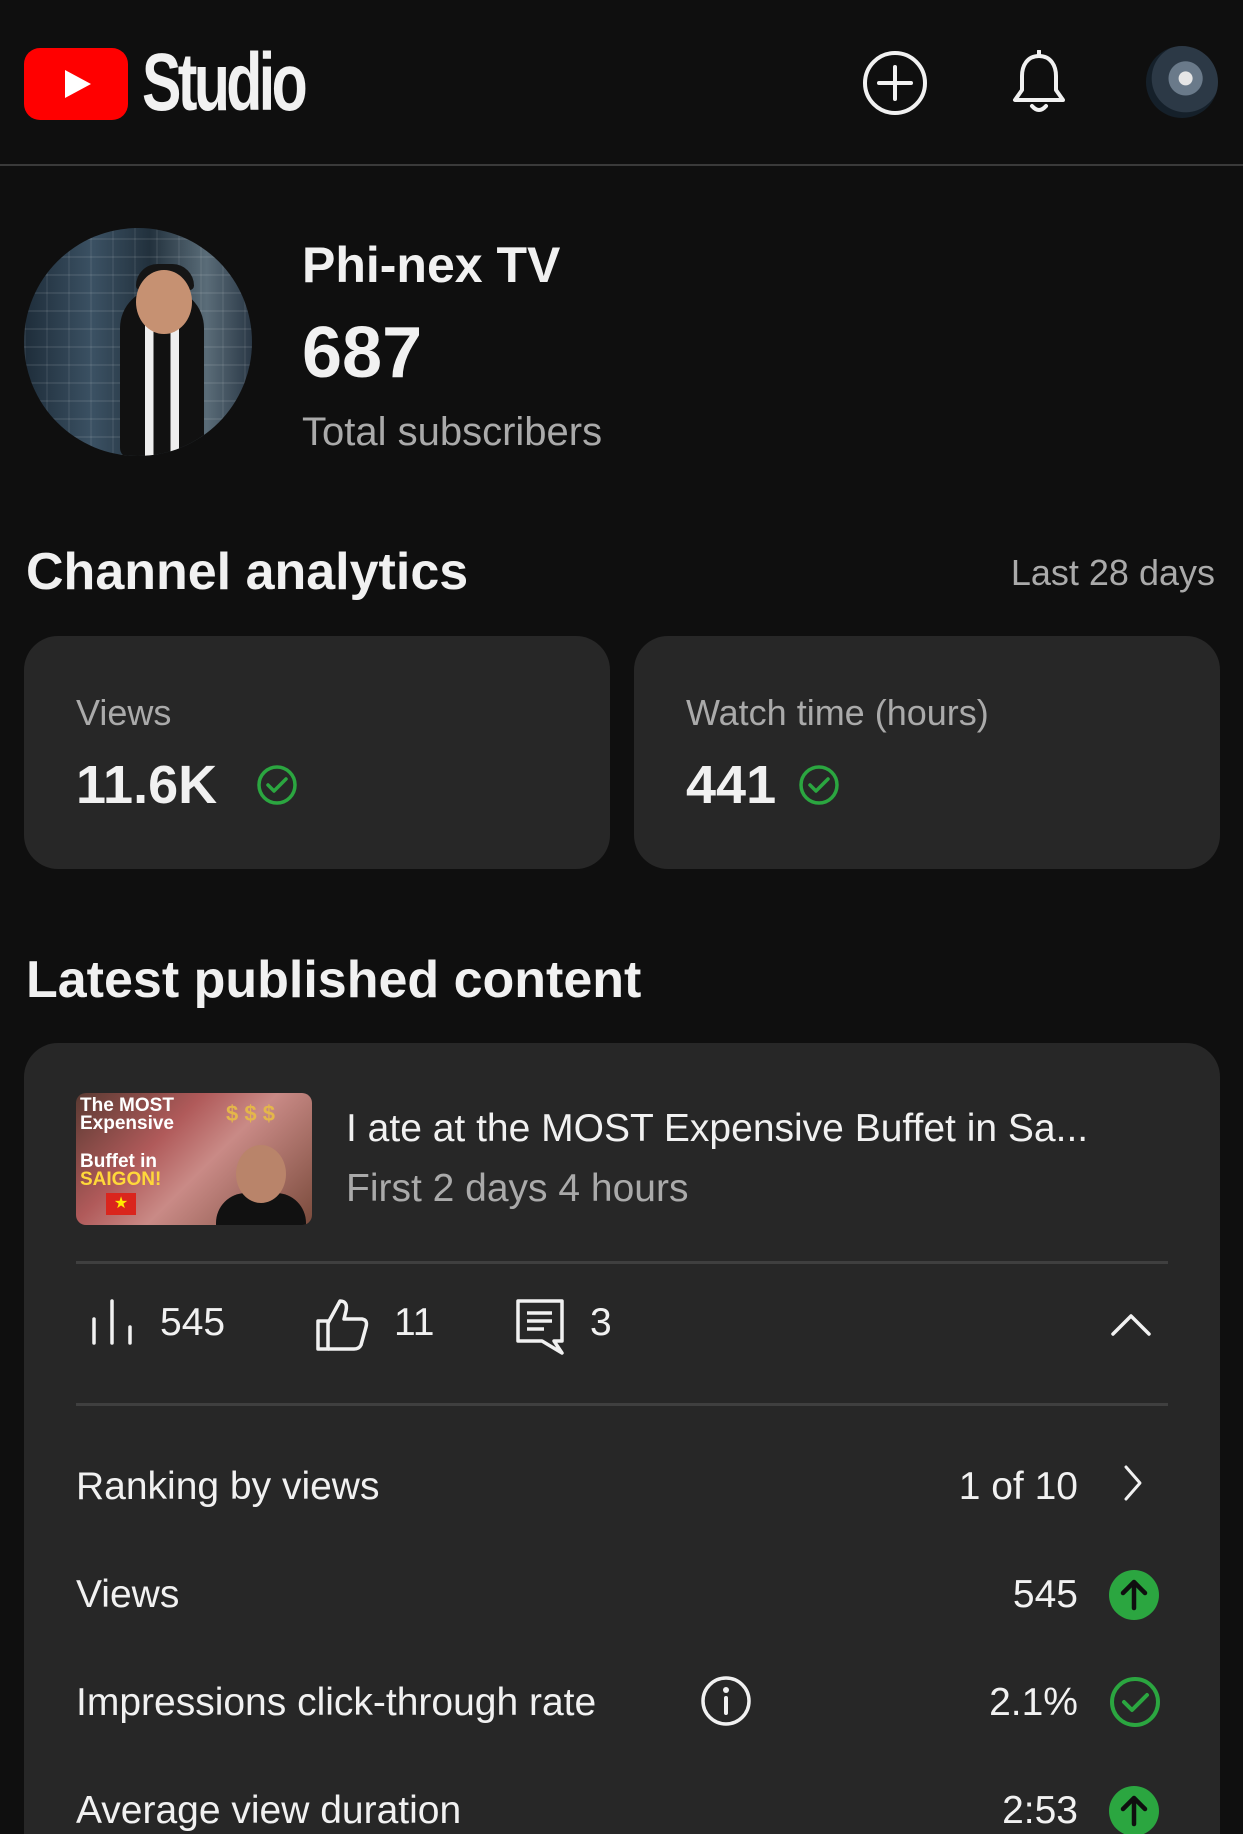 Image resolution: width=1243 pixels, height=1834 pixels. I want to click on likes-count: 11, so click(414, 1322).